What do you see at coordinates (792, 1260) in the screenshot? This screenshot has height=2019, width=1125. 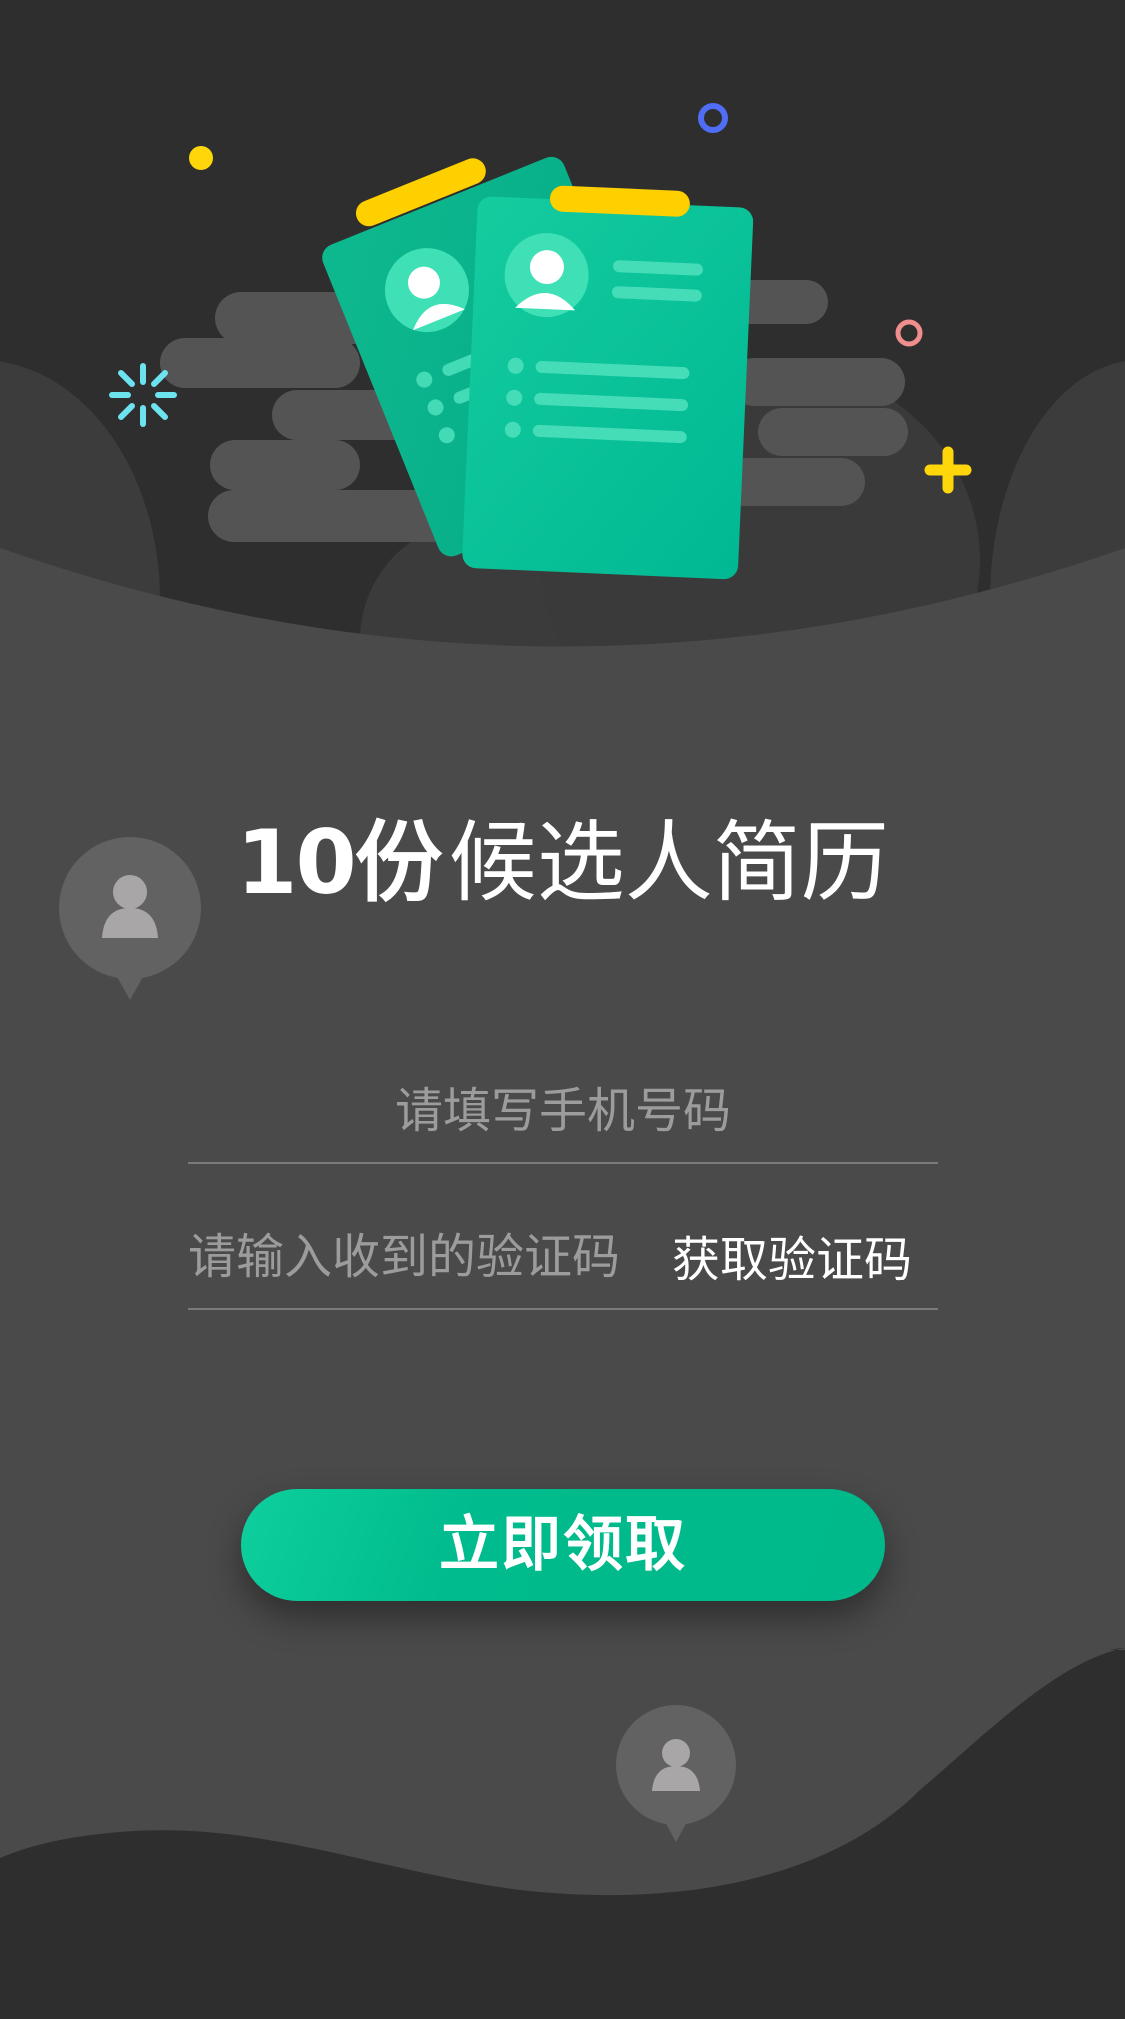 I see `get-code-button: 获取验证码` at bounding box center [792, 1260].